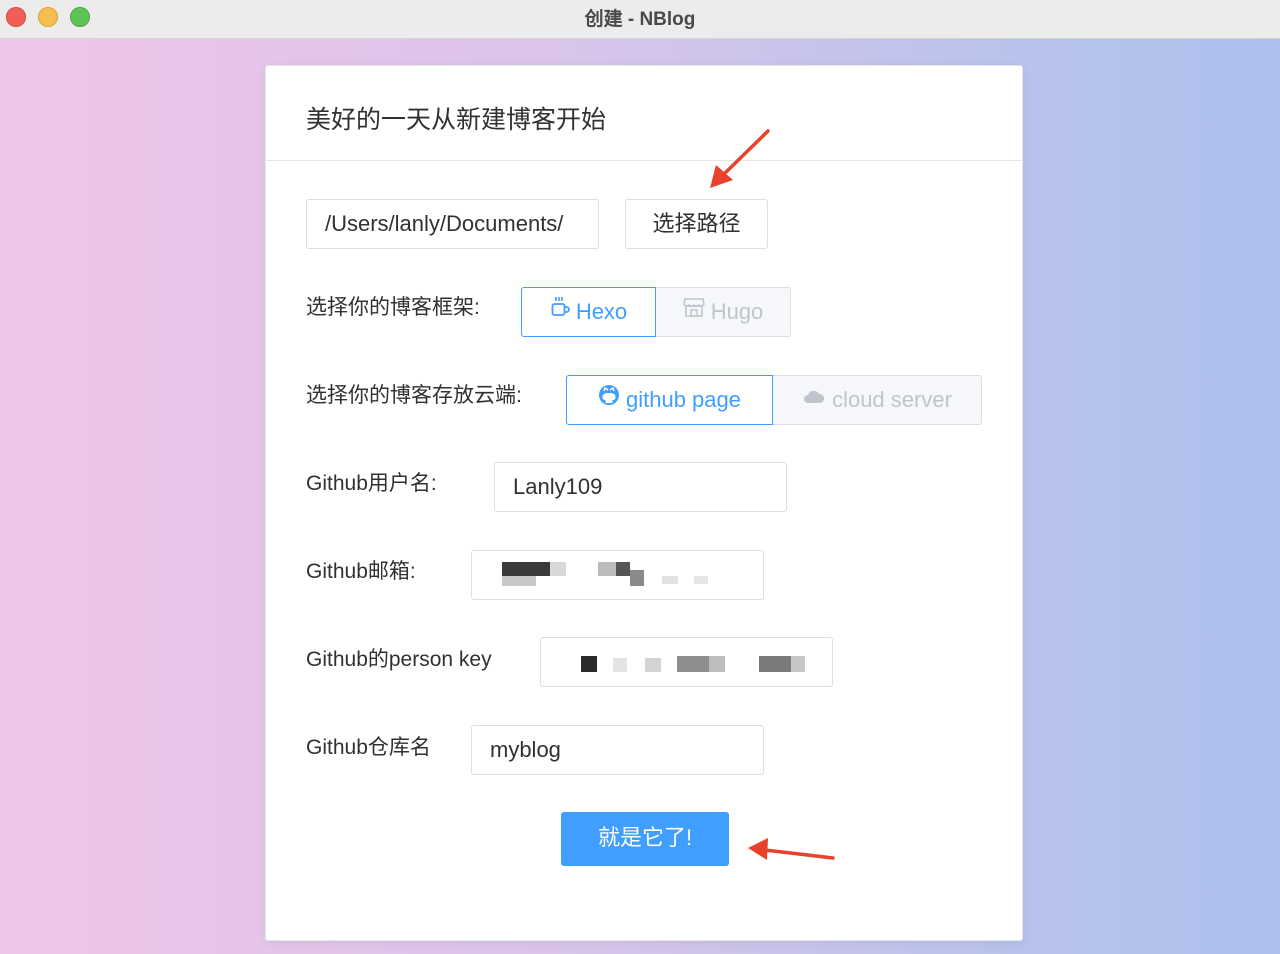 The image size is (1280, 954). What do you see at coordinates (693, 311) in the screenshot?
I see `store-icon` at bounding box center [693, 311].